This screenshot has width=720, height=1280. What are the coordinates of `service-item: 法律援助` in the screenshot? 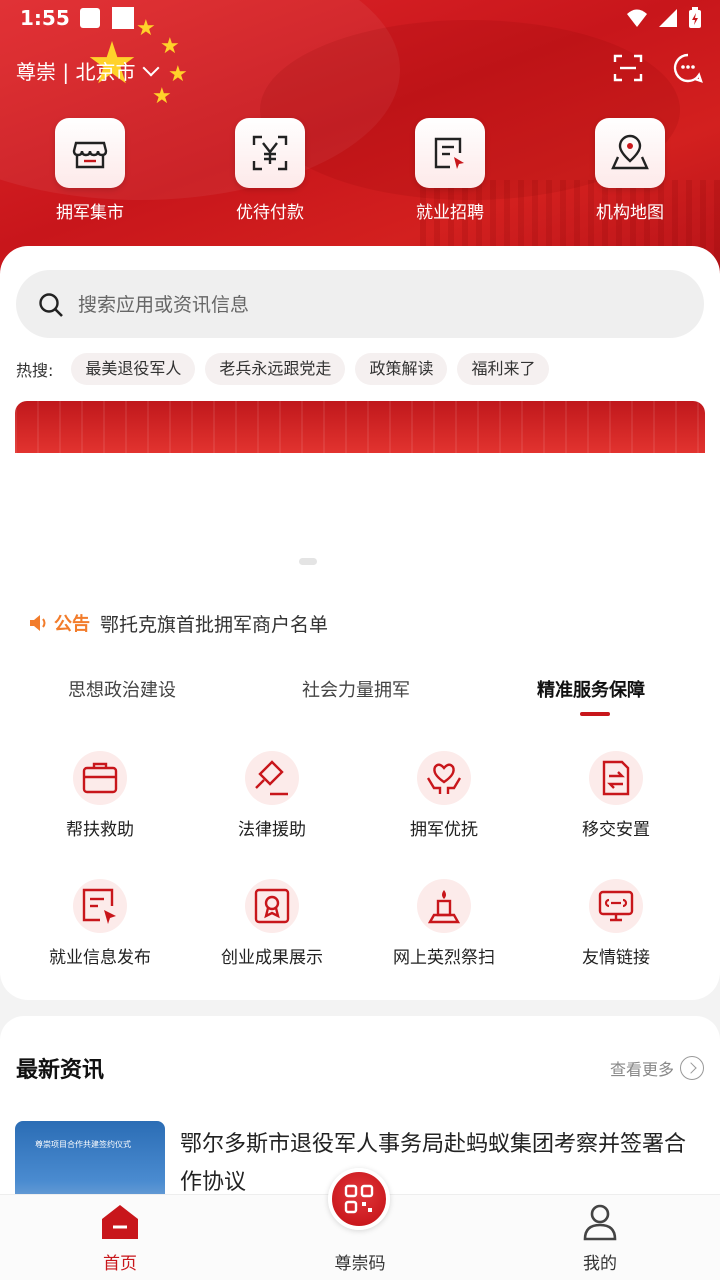 It's located at (272, 815).